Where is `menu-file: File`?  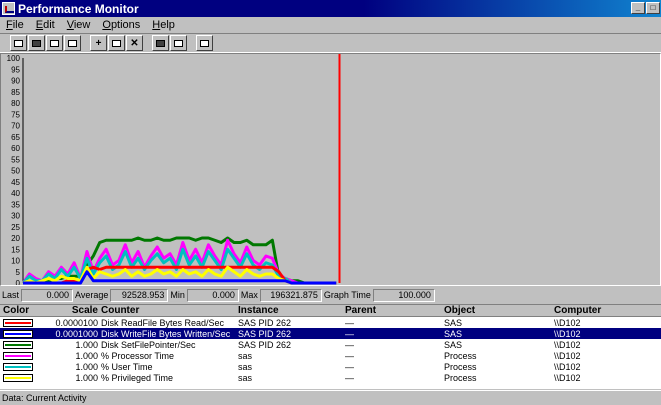
menu-file: File is located at coordinates (15, 25).